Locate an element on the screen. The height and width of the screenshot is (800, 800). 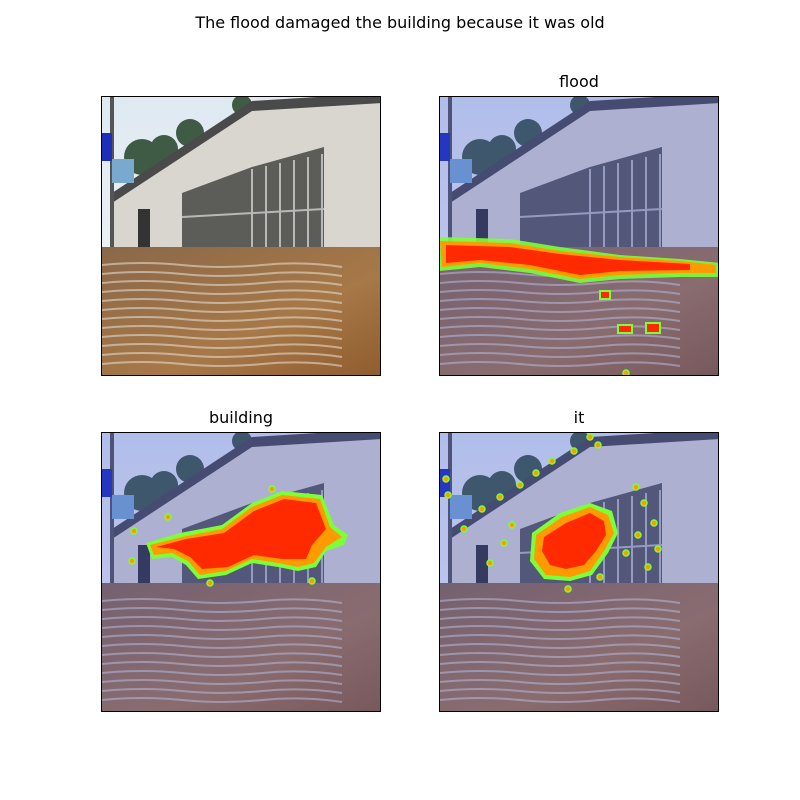
building-attention-image is located at coordinates (241, 572).